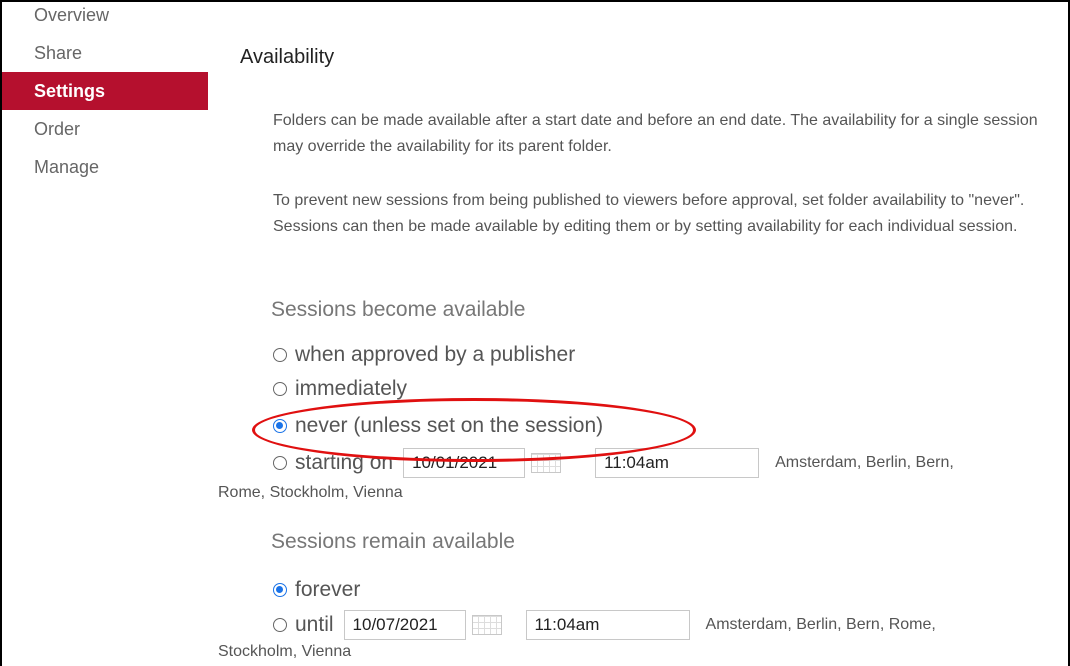 The image size is (1070, 666). I want to click on option-until: until Amsterdam, Berlin, Bern, Rome,, so click(604, 625).